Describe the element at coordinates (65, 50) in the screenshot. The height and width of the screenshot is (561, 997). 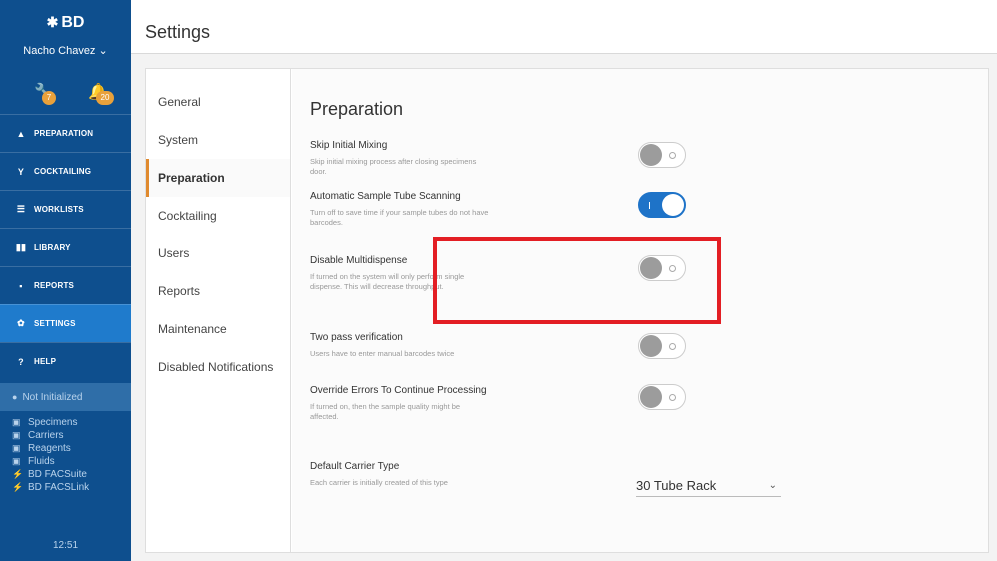
I see `user-menu: Nacho Chavez ⌄` at that location.